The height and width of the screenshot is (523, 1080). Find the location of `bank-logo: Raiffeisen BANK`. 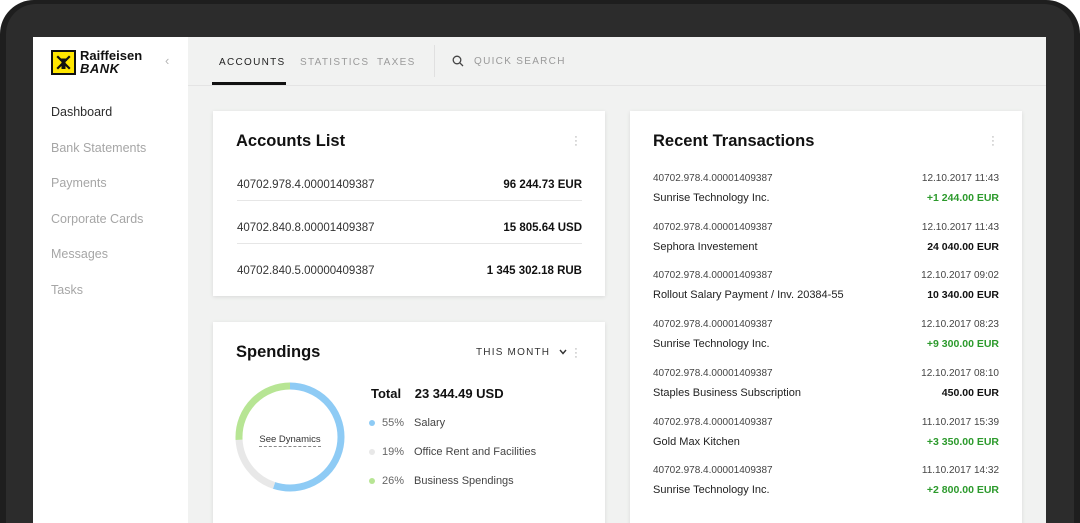

bank-logo: Raiffeisen BANK is located at coordinates (96, 62).